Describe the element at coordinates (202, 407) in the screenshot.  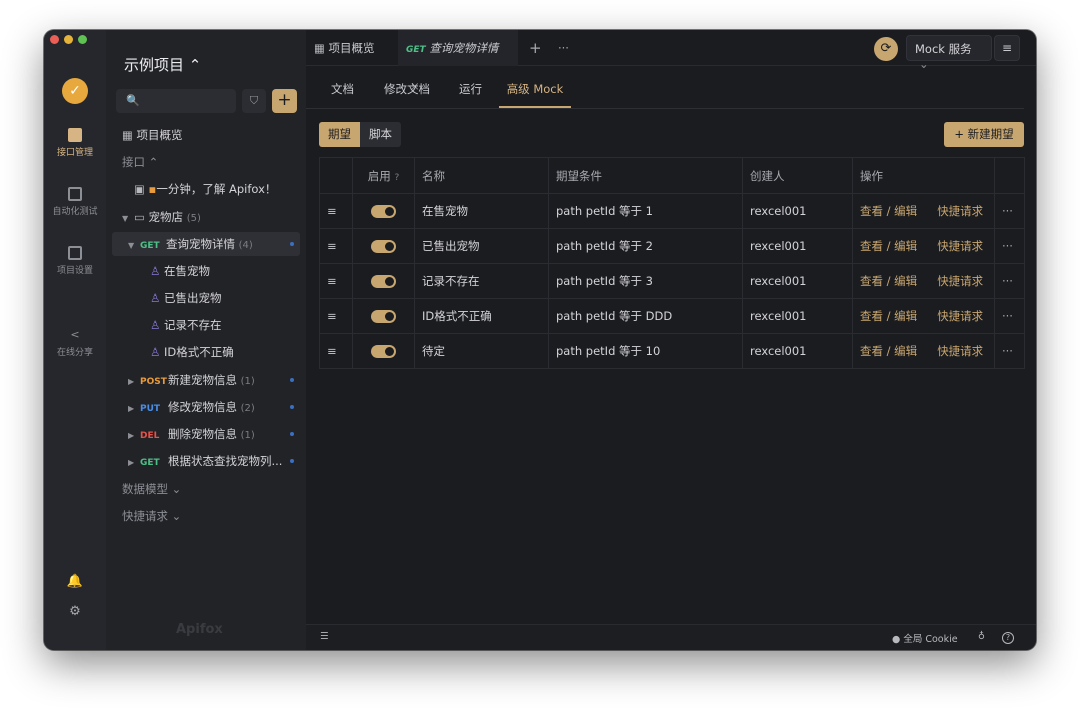
I see `sidebar-item-label: 修改宠物信息` at that location.